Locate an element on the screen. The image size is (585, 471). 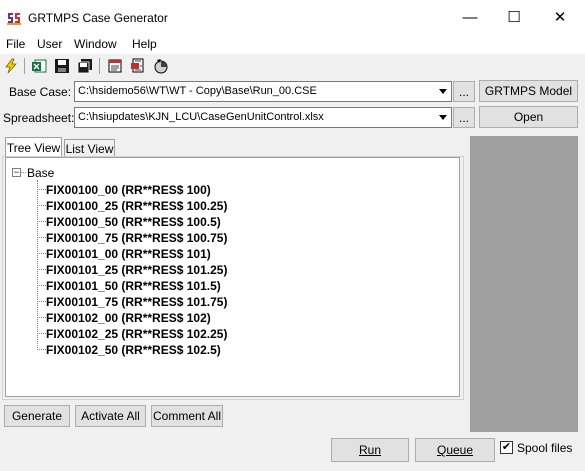
queue-button: Queue is located at coordinates (455, 450).